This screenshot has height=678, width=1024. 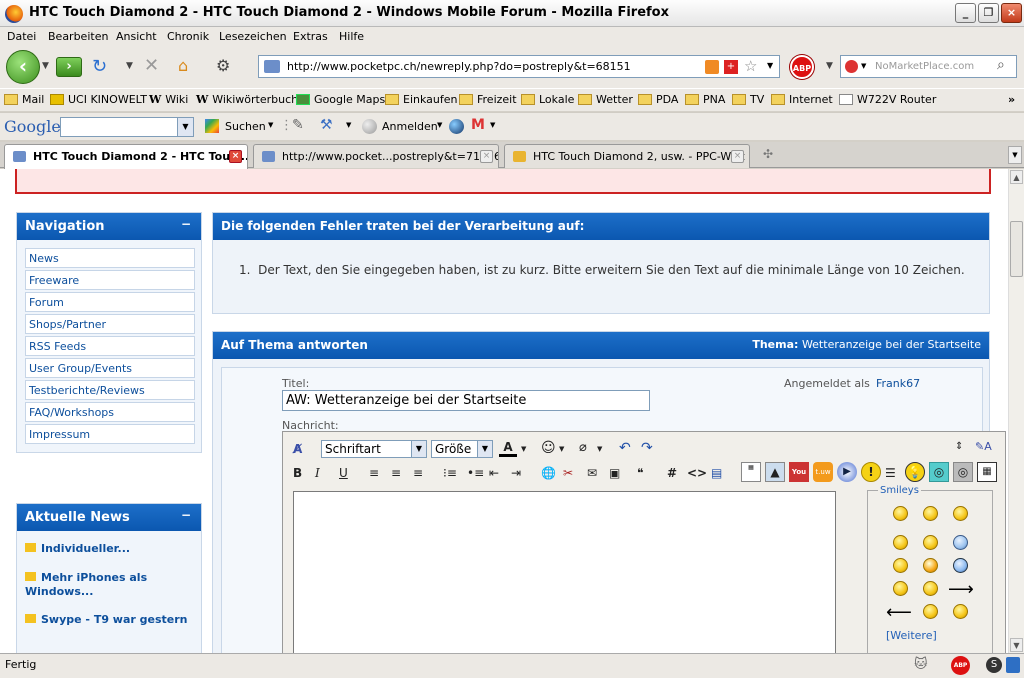 I want to click on switch-editor-mode-icon: ✎A, so click(x=983, y=447).